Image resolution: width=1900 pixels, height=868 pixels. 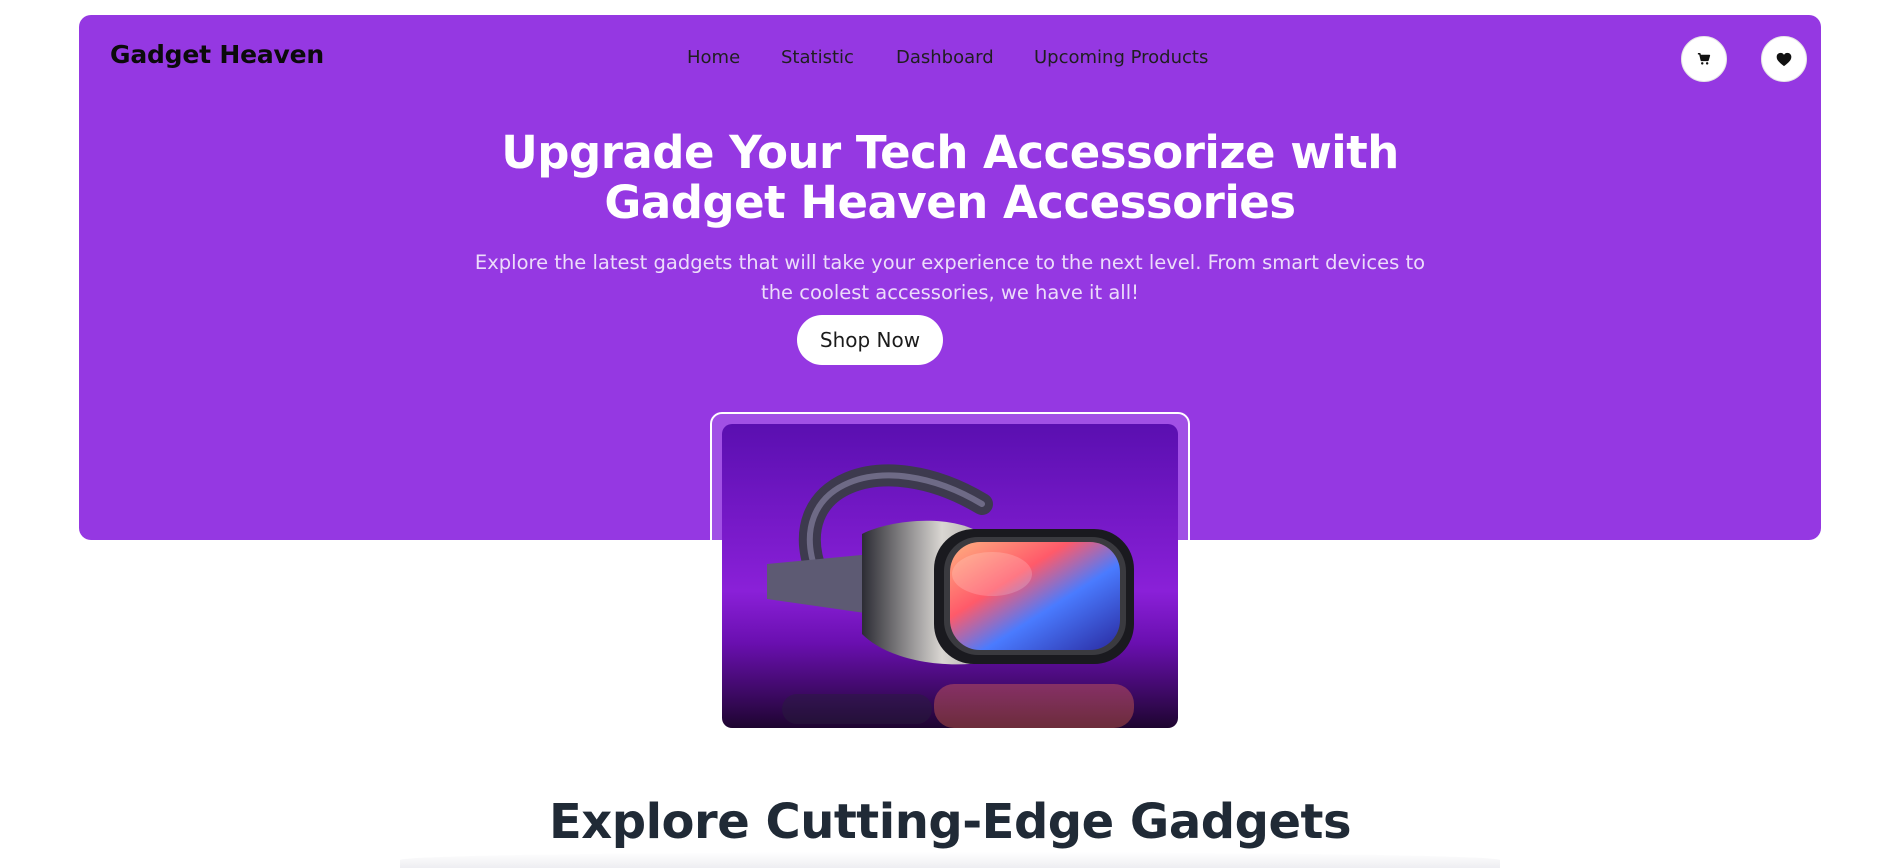 I want to click on heart-icon, so click(x=1784, y=59).